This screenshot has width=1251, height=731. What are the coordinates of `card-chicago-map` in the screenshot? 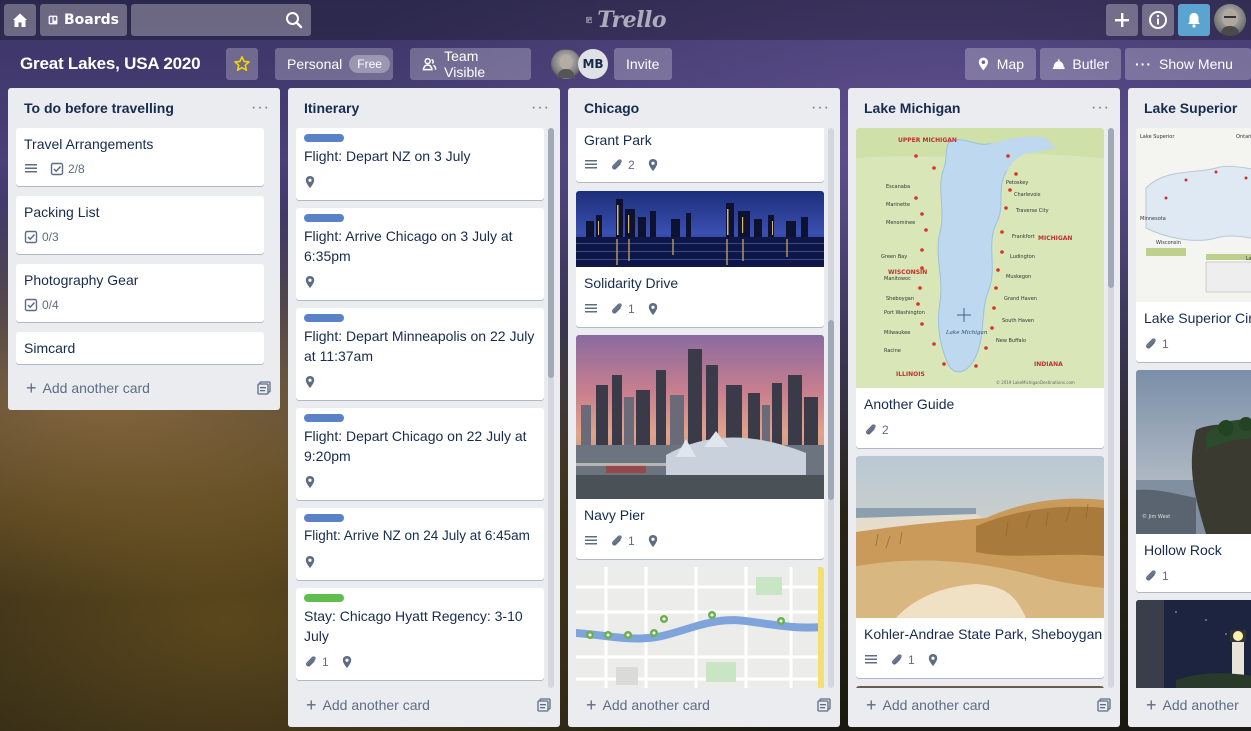 It's located at (700, 627).